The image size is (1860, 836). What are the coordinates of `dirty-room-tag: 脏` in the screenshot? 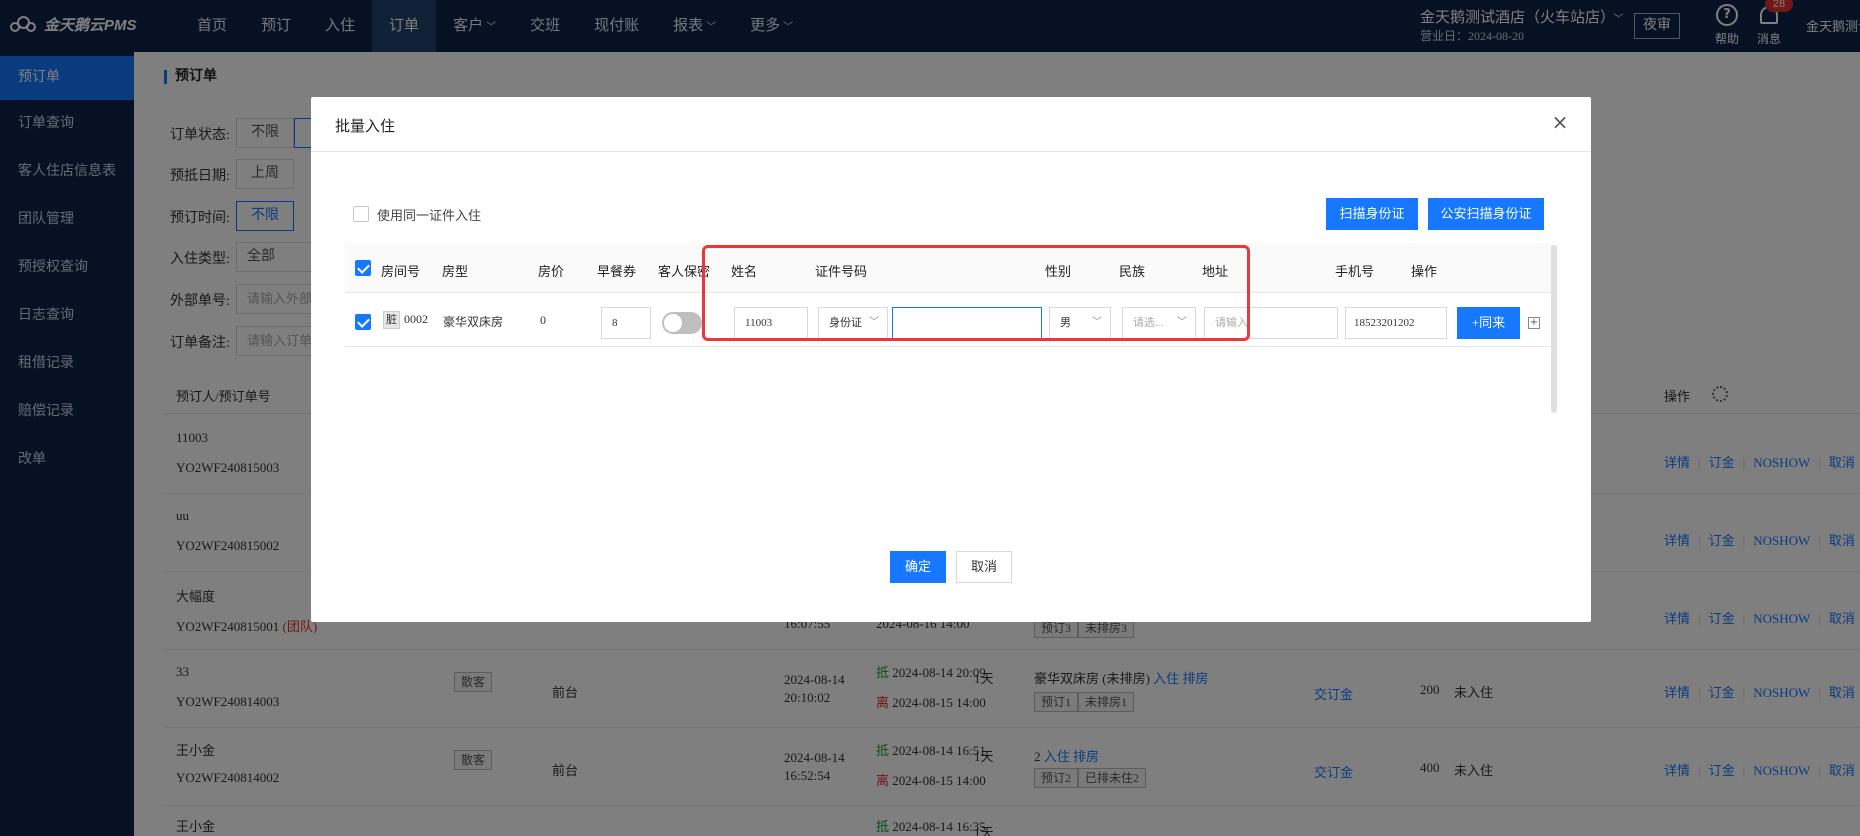 It's located at (391, 320).